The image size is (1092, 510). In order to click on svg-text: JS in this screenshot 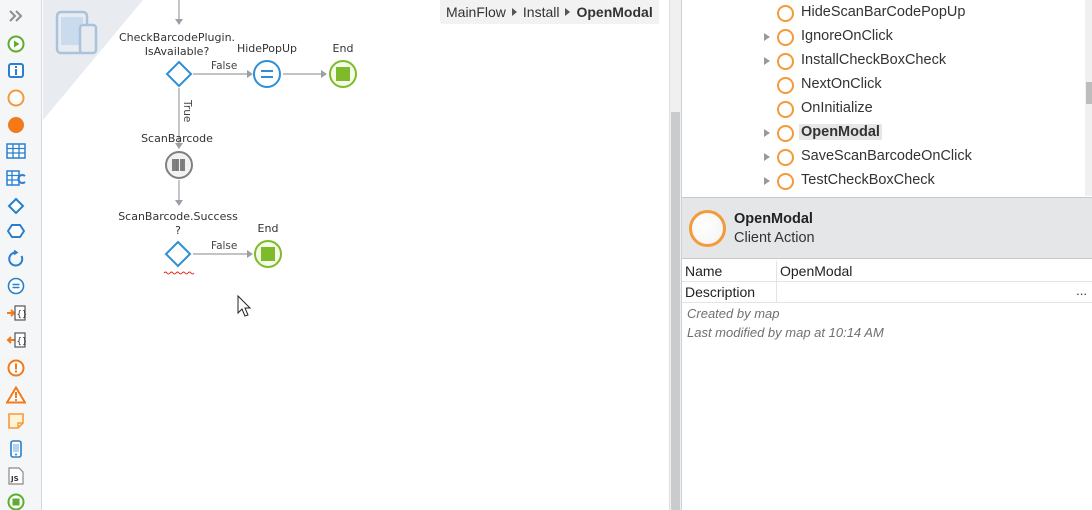, I will do `click(14, 479)`.